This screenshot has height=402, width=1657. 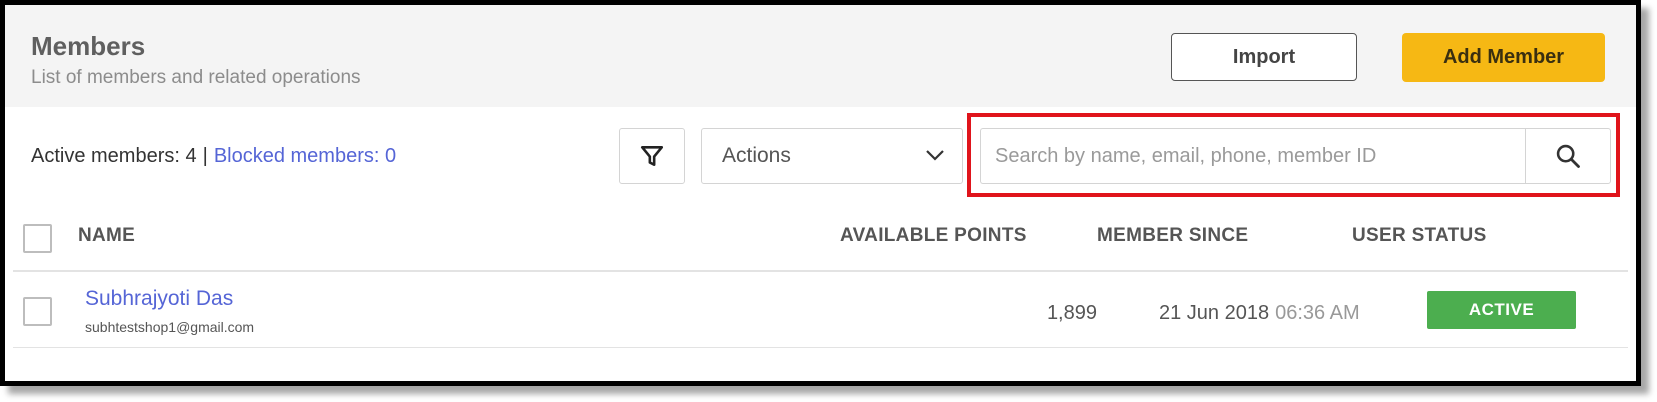 What do you see at coordinates (37, 238) in the screenshot?
I see `select-all-checkbox` at bounding box center [37, 238].